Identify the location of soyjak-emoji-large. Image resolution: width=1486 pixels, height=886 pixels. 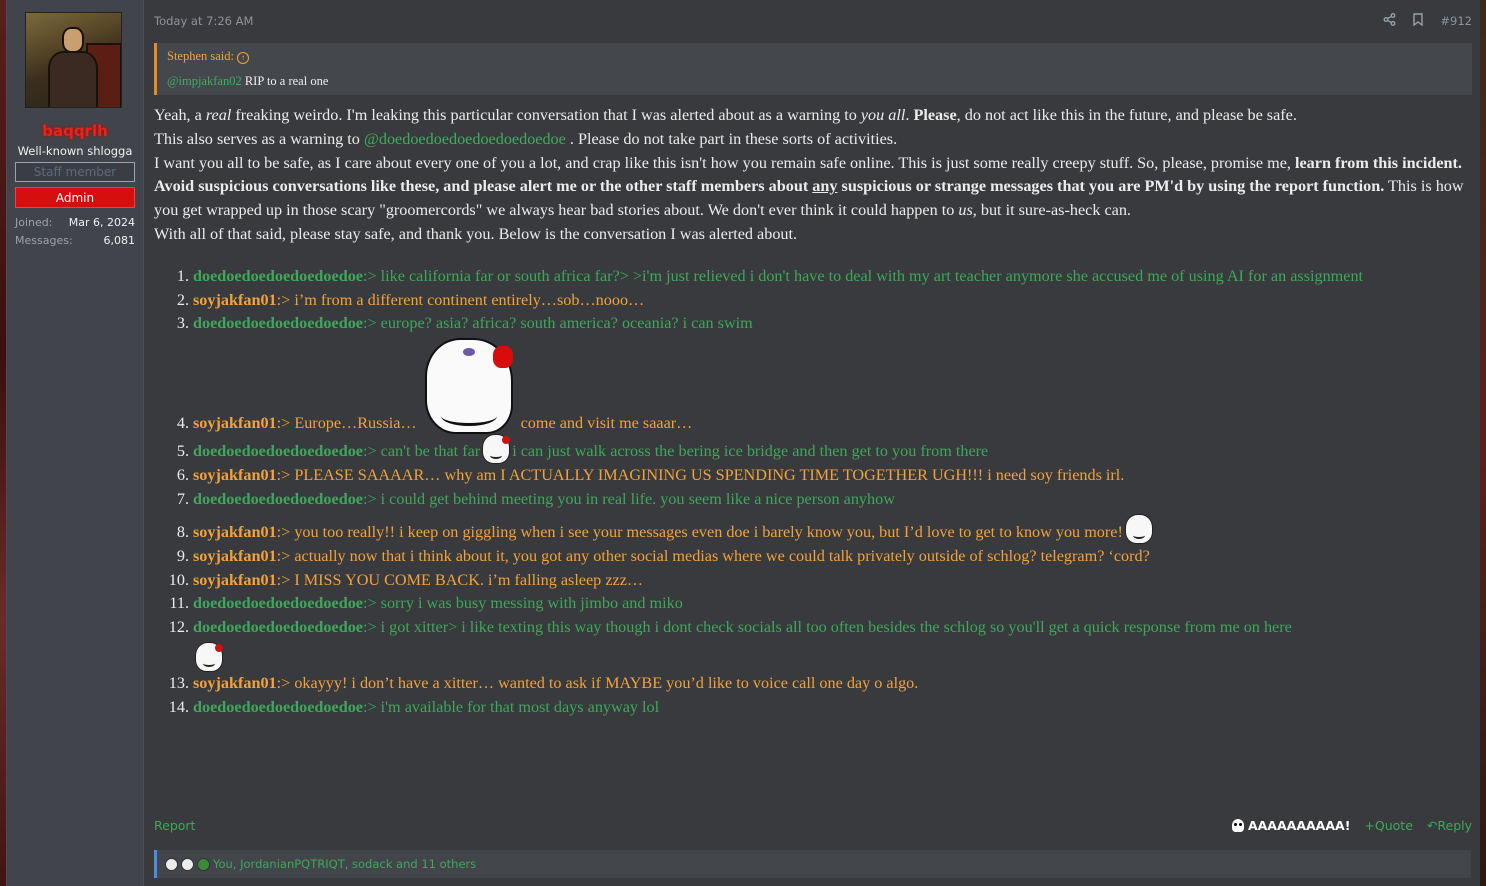
(469, 386).